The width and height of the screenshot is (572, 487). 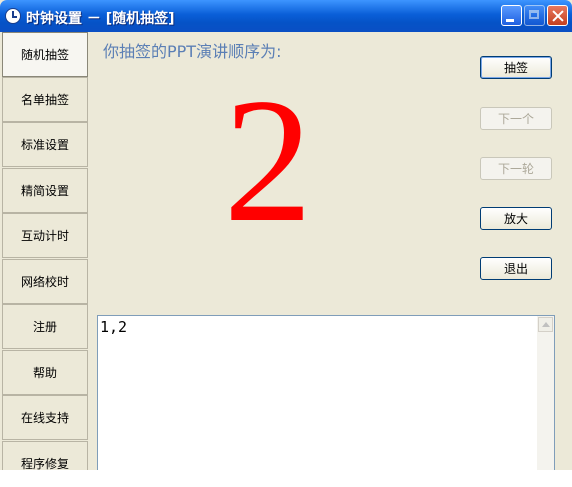 What do you see at coordinates (114, 327) in the screenshot?
I see `draw-history-text: 1,2` at bounding box center [114, 327].